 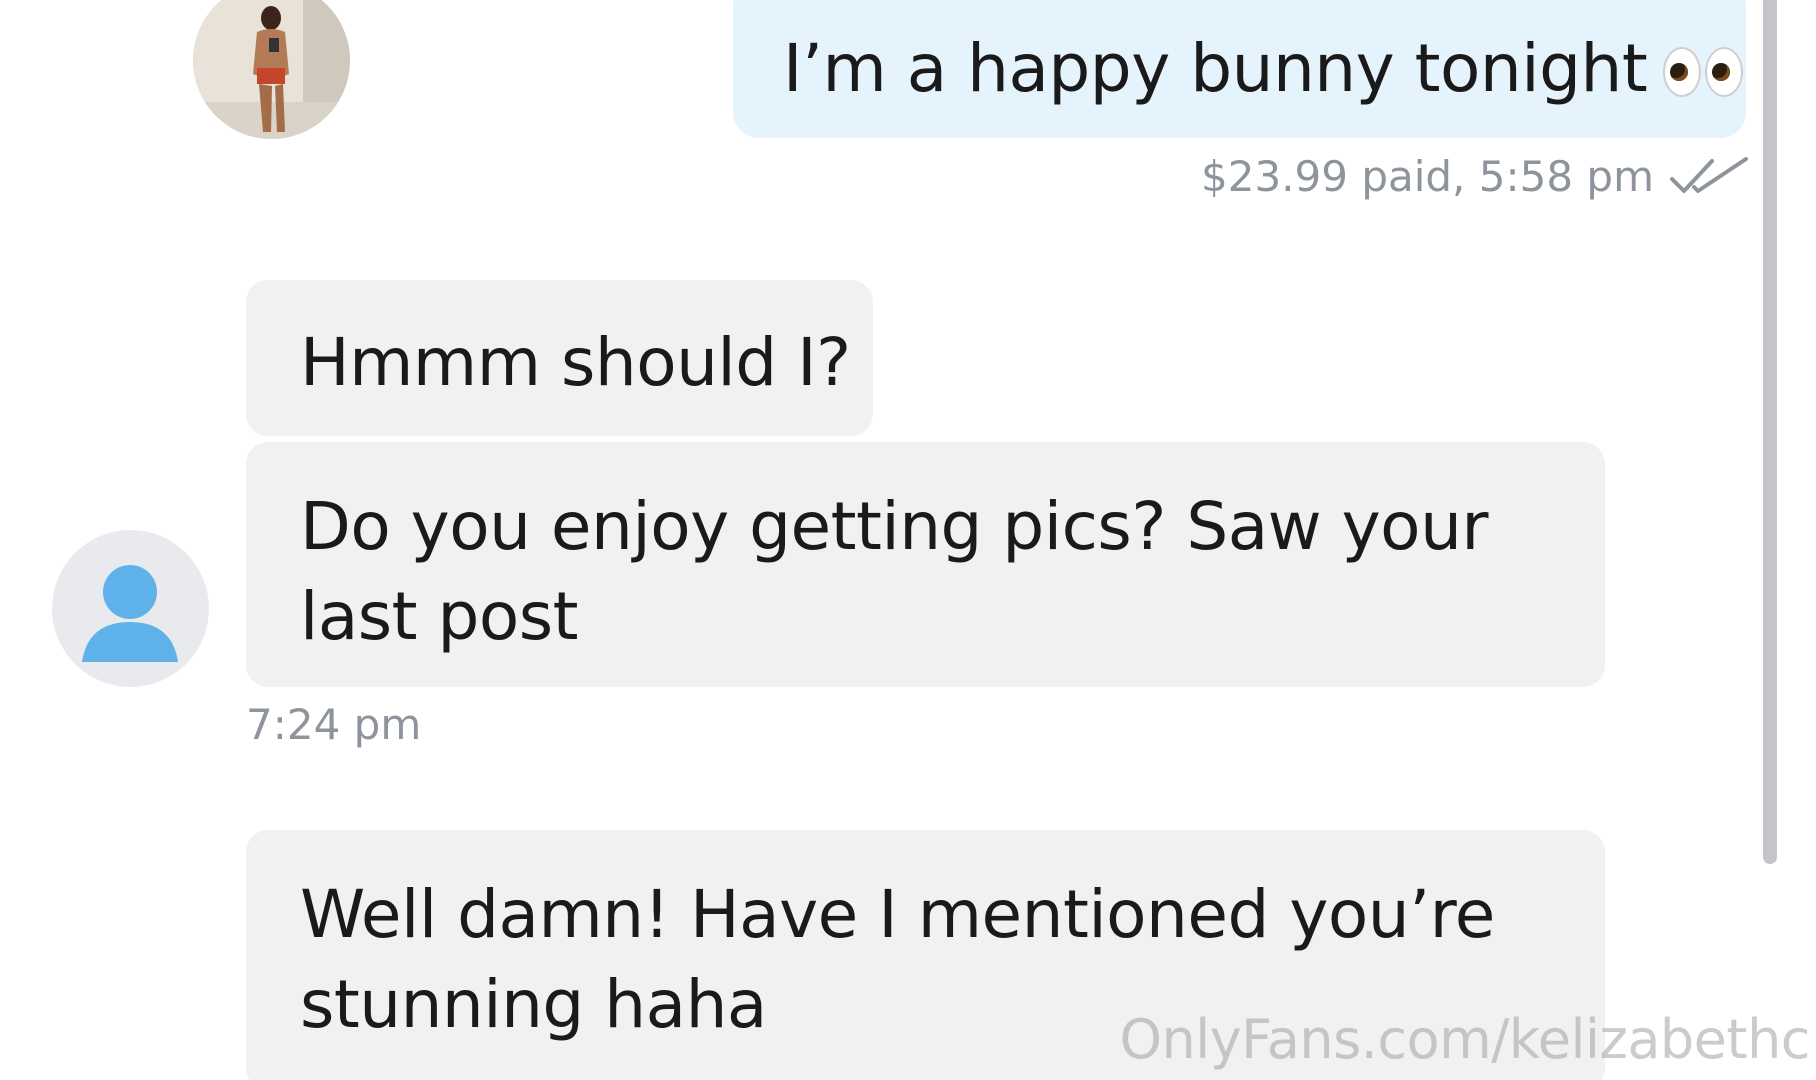 What do you see at coordinates (1709, 174) in the screenshot?
I see `double-check-icon` at bounding box center [1709, 174].